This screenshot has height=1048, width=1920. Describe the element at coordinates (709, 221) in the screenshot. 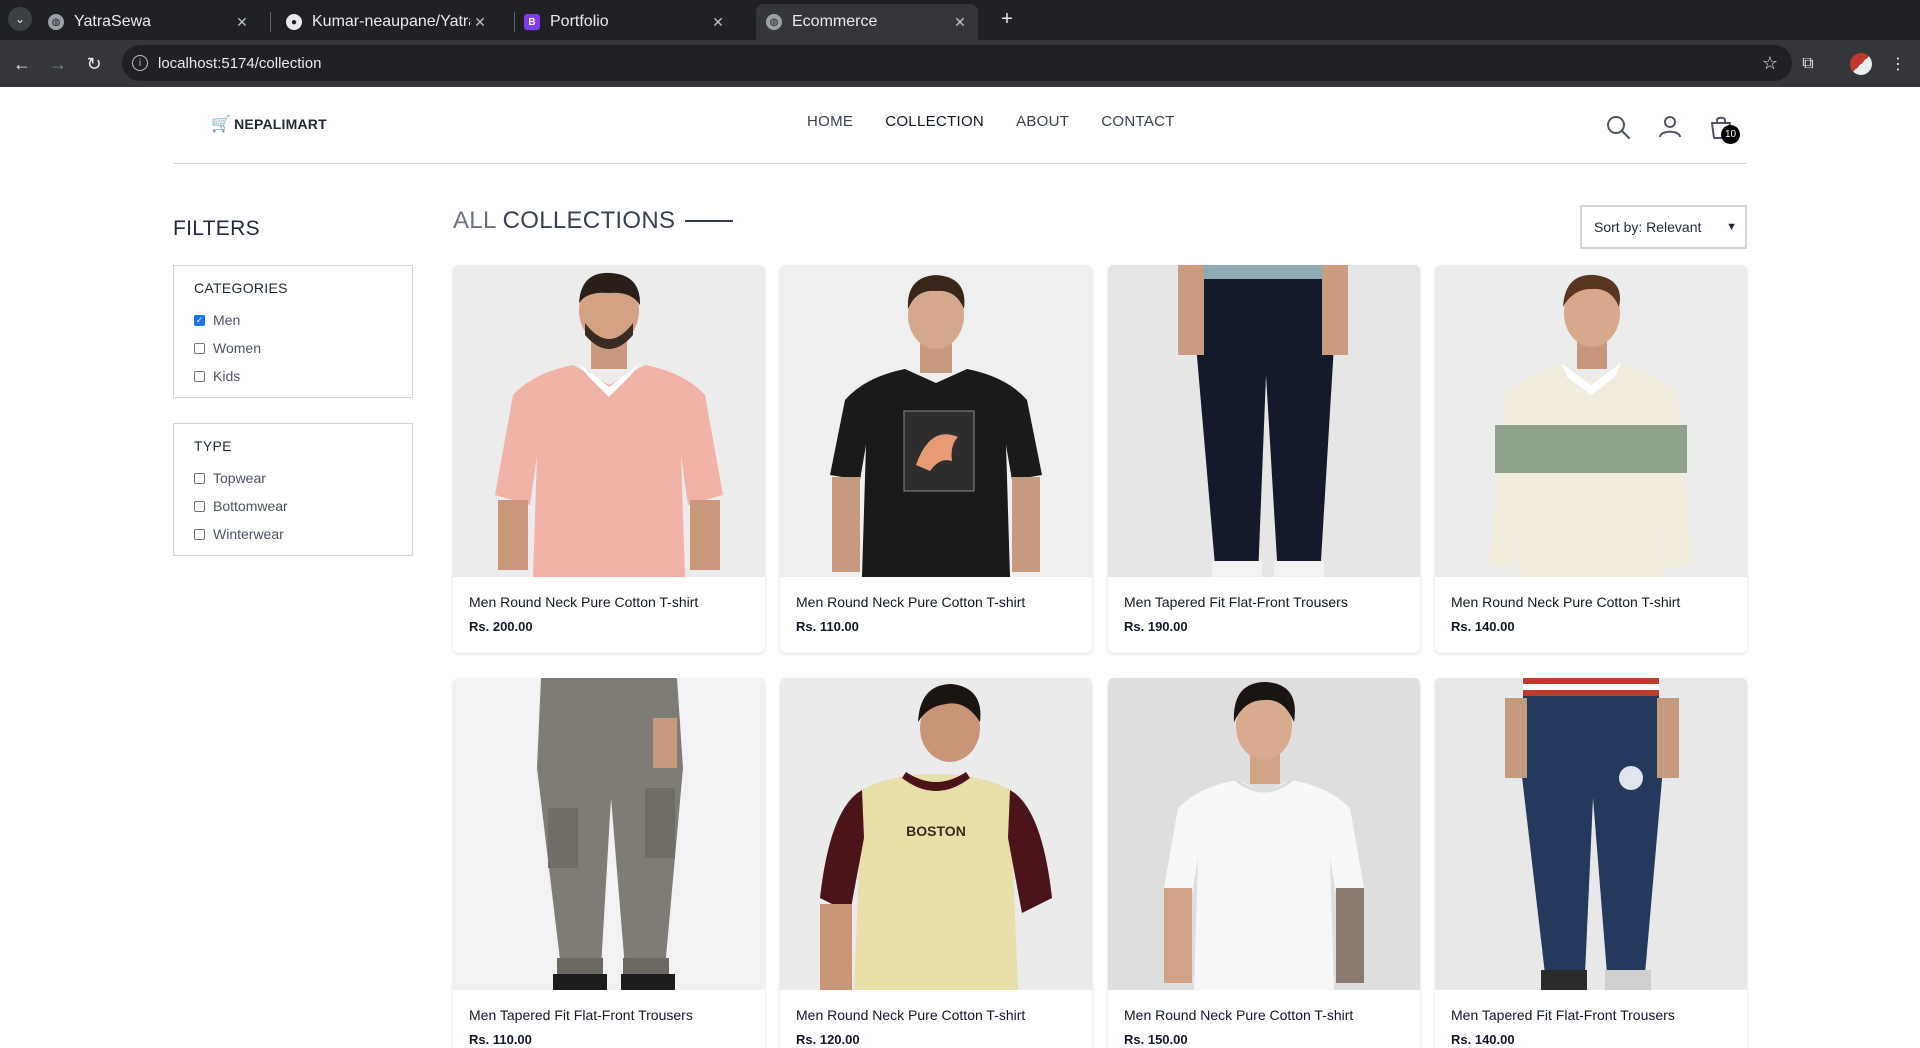

I see `title-underline` at that location.